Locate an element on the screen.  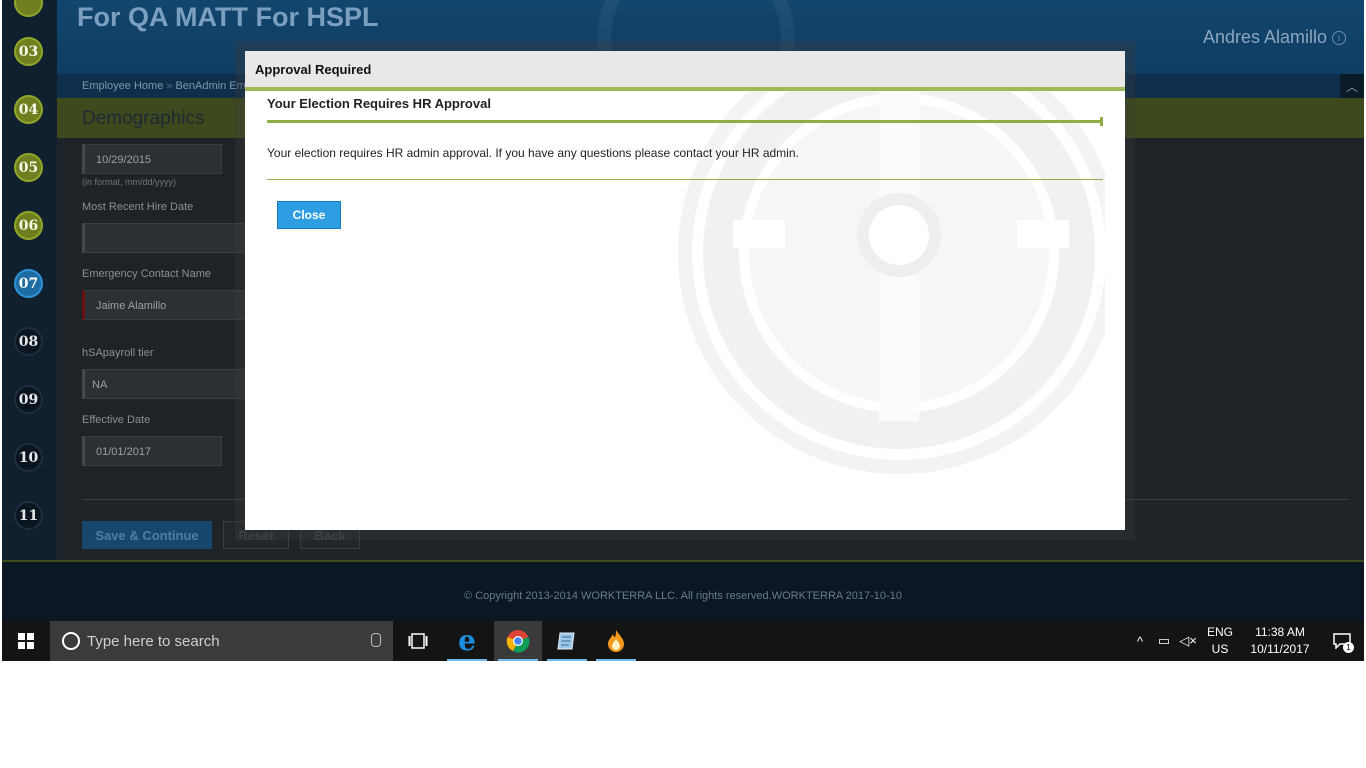
network-icon: ▭ is located at coordinates (1164, 641).